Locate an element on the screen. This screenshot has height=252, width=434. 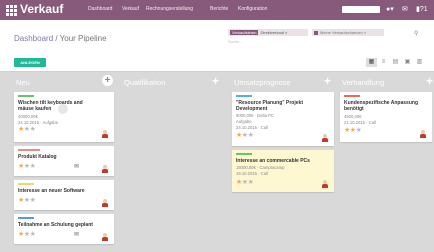
cursor-indicator is located at coordinates (63, 109).